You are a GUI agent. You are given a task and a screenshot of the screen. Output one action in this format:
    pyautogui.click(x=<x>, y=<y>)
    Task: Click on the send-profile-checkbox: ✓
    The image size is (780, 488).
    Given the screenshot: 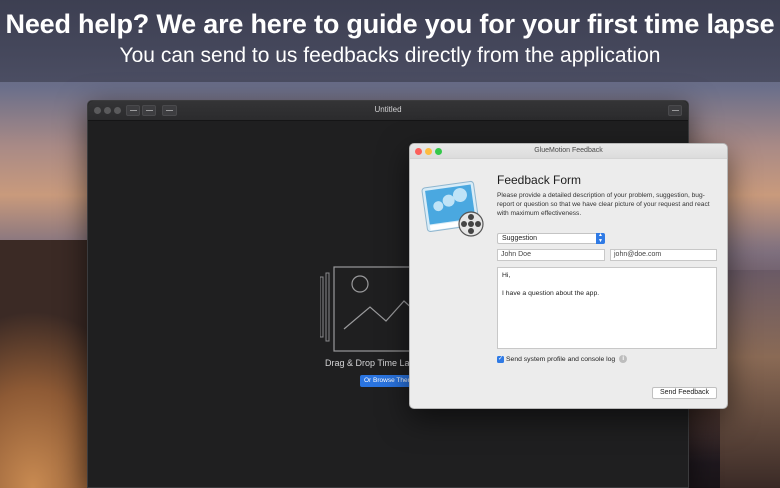 What is the action you would take?
    pyautogui.click(x=500, y=359)
    